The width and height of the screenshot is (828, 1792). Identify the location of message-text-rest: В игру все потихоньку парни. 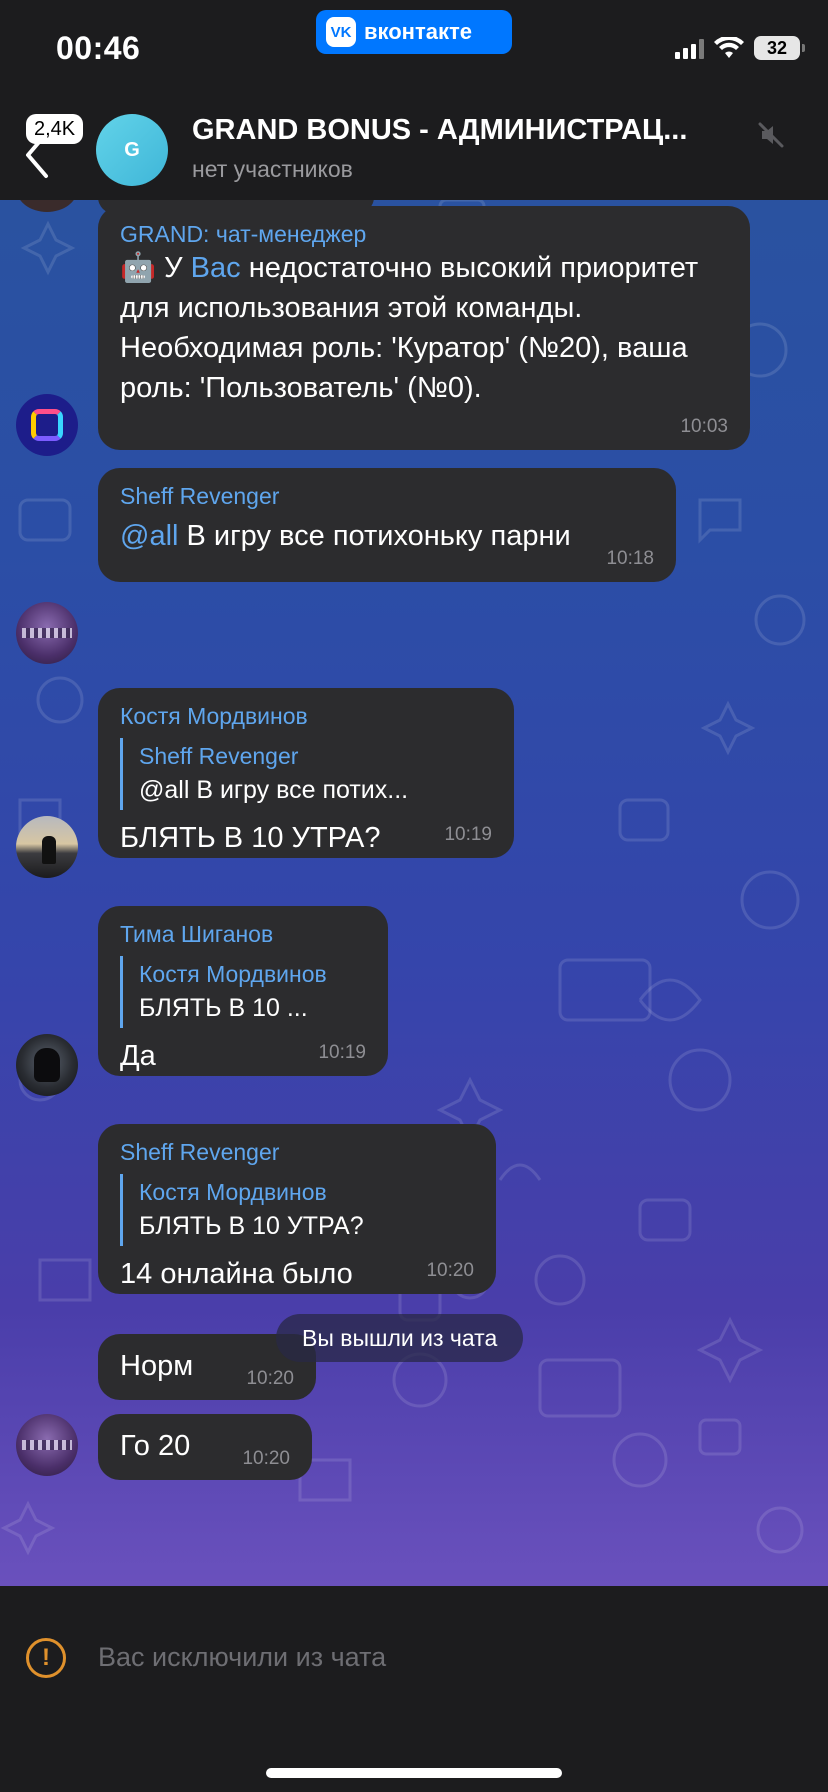
(374, 536).